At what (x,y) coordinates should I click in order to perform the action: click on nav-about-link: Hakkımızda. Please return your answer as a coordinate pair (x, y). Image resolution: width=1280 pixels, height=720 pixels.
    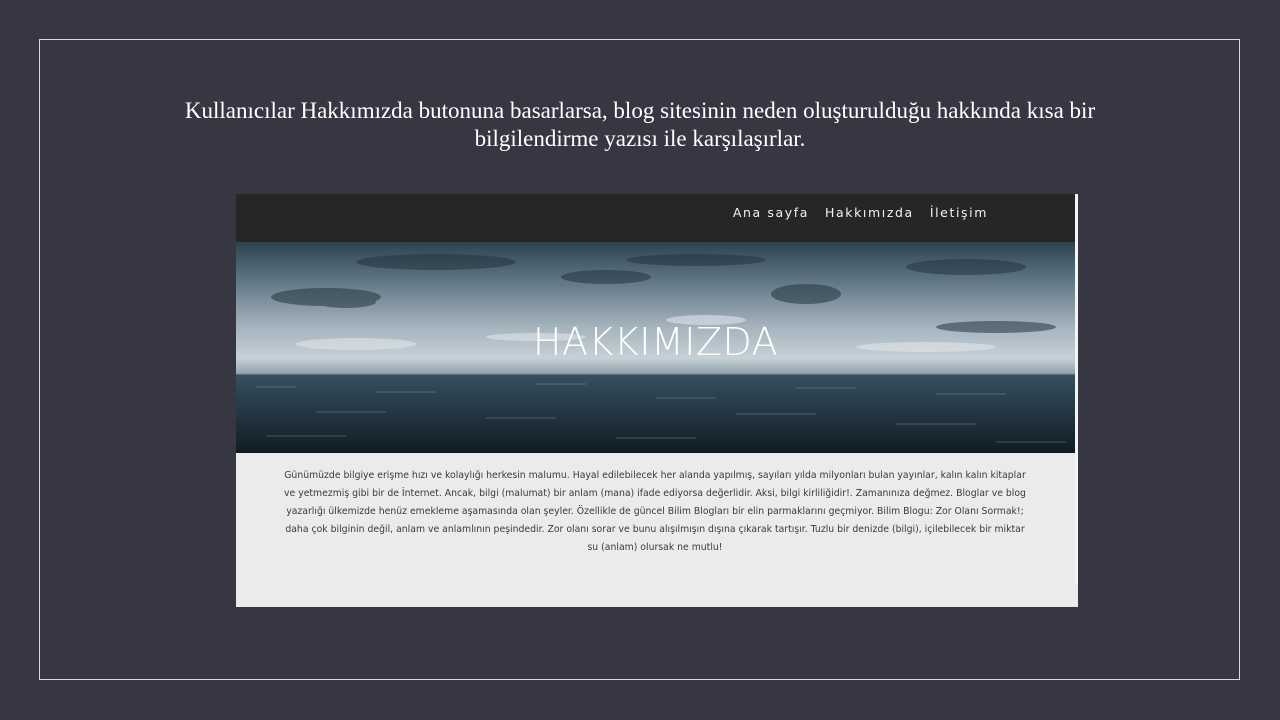
    Looking at the image, I should click on (869, 212).